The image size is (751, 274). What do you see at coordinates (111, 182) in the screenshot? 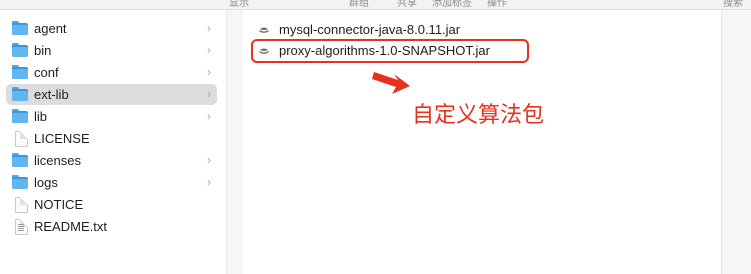
I see `folder-row-logs: logs ›` at bounding box center [111, 182].